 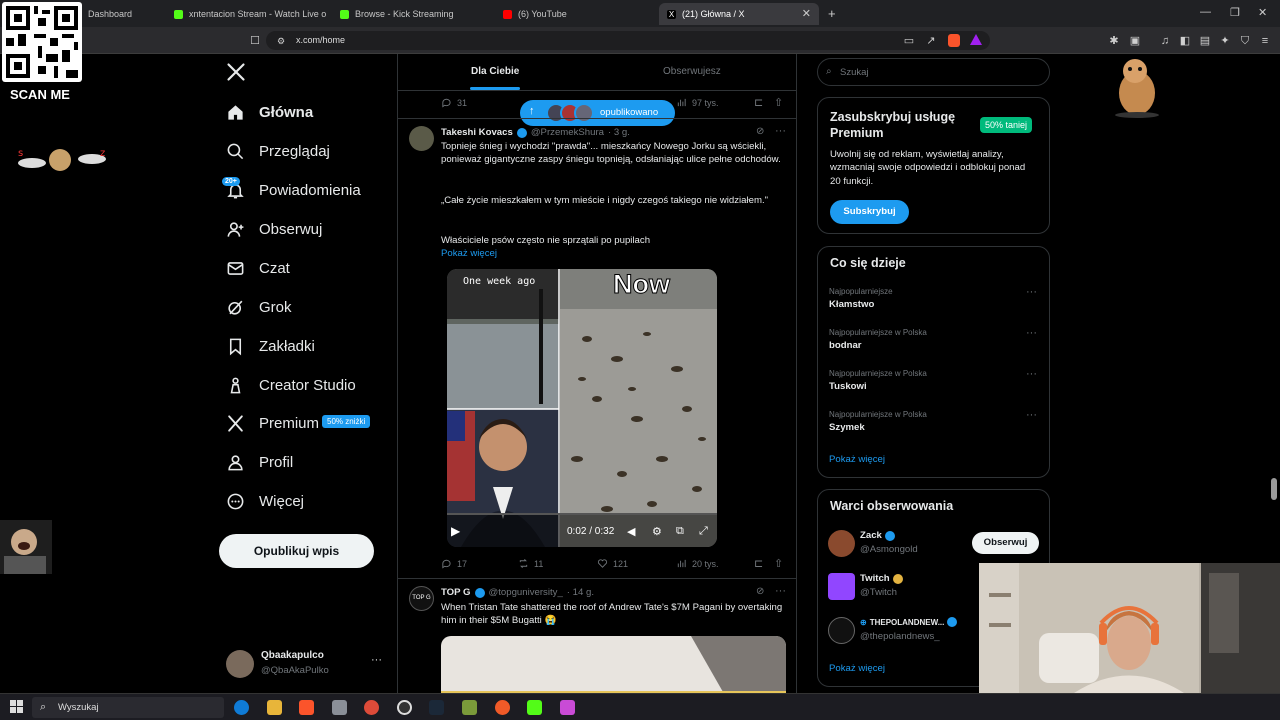 What do you see at coordinates (613, 665) in the screenshot?
I see `tweet-media` at bounding box center [613, 665].